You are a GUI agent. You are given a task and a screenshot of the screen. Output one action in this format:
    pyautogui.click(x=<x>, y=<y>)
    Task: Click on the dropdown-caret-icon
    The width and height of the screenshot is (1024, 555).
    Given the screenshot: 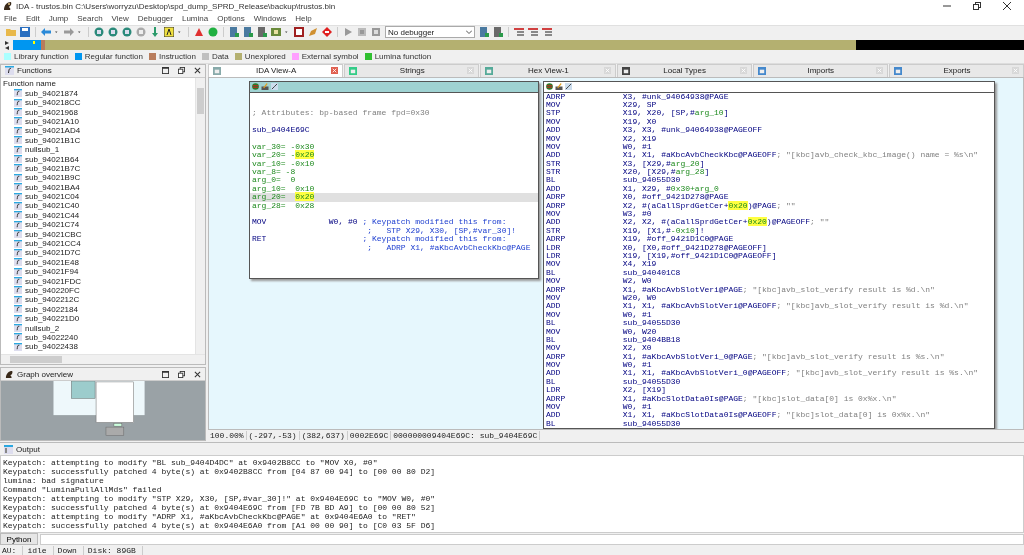 What is the action you would take?
    pyautogui.click(x=469, y=32)
    